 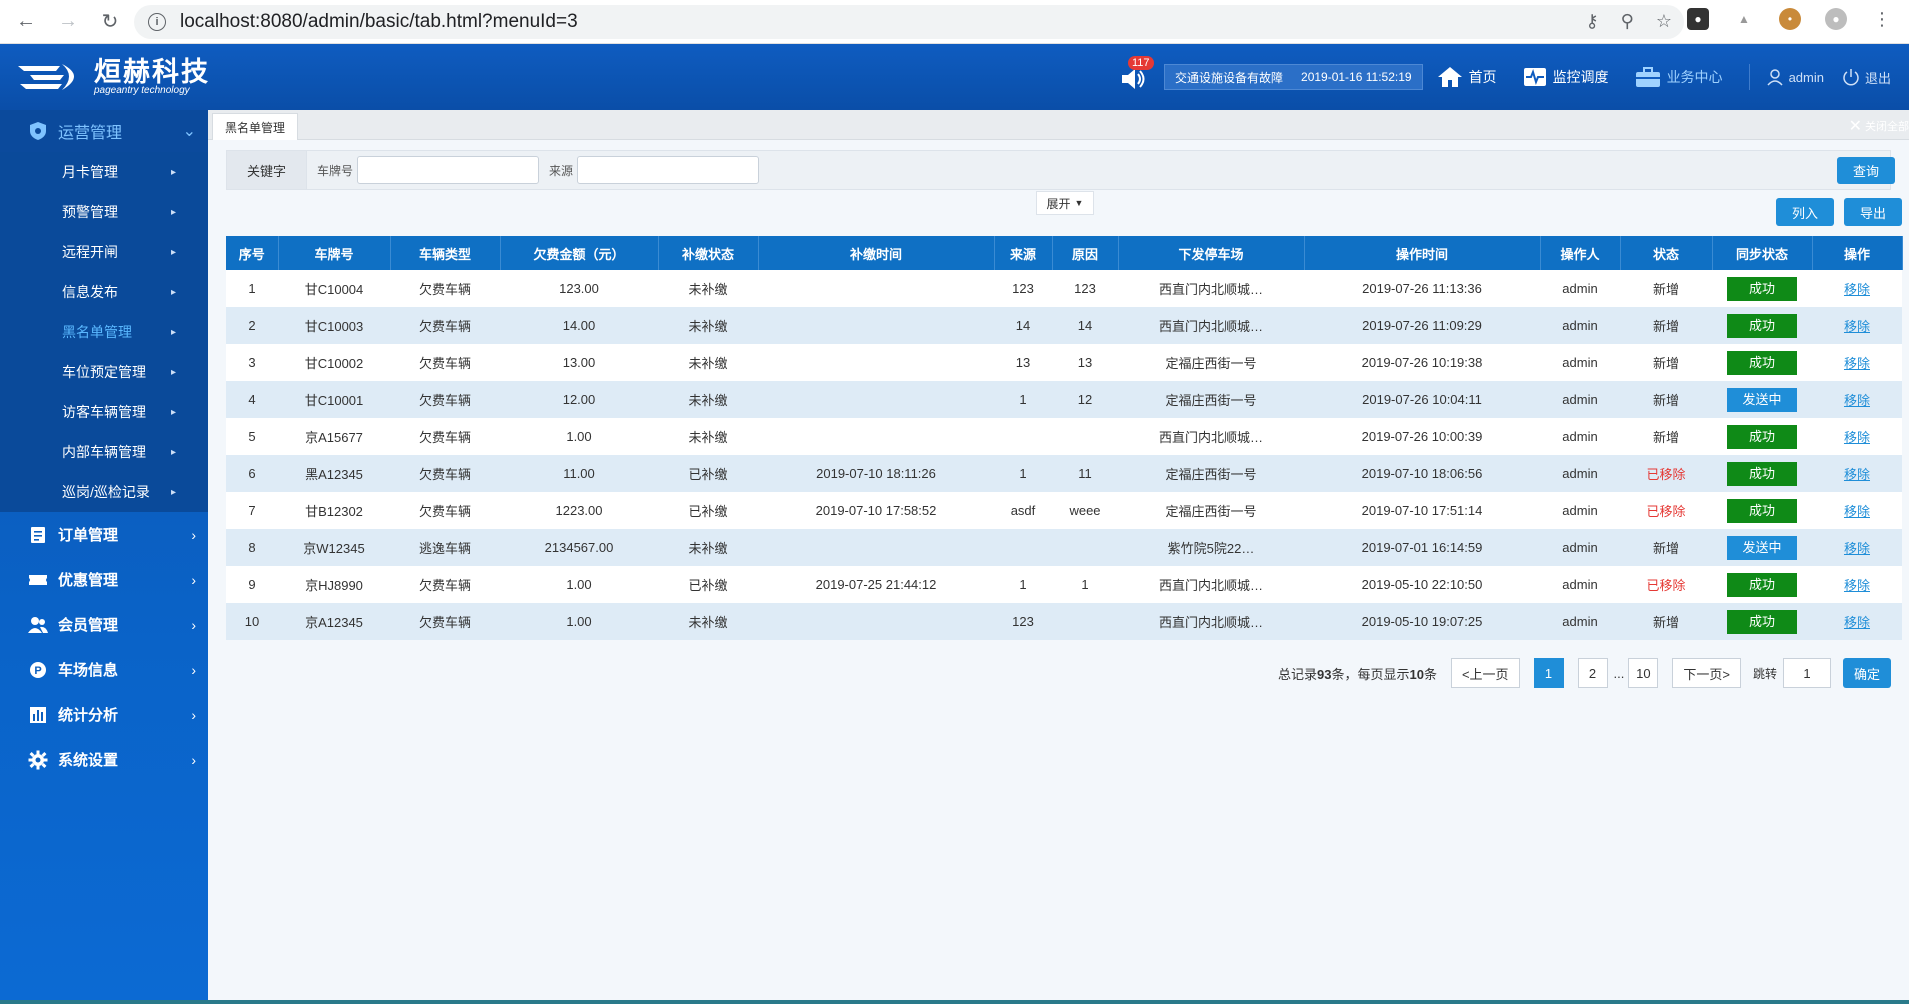 I want to click on sidebar-subitem-monthly-card: 月卡管理 ▸, so click(x=104, y=172).